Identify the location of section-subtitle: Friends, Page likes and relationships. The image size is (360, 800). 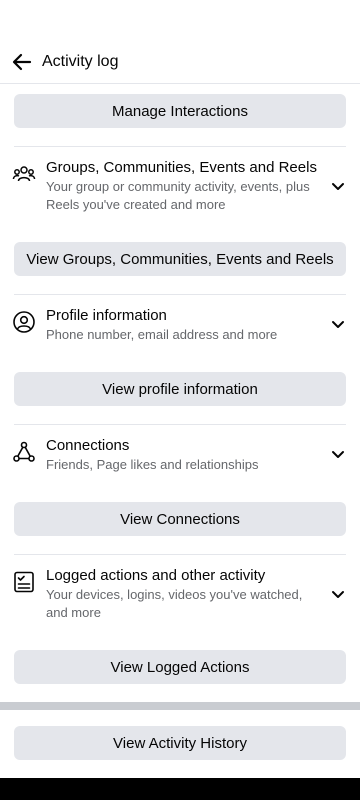
(152, 464).